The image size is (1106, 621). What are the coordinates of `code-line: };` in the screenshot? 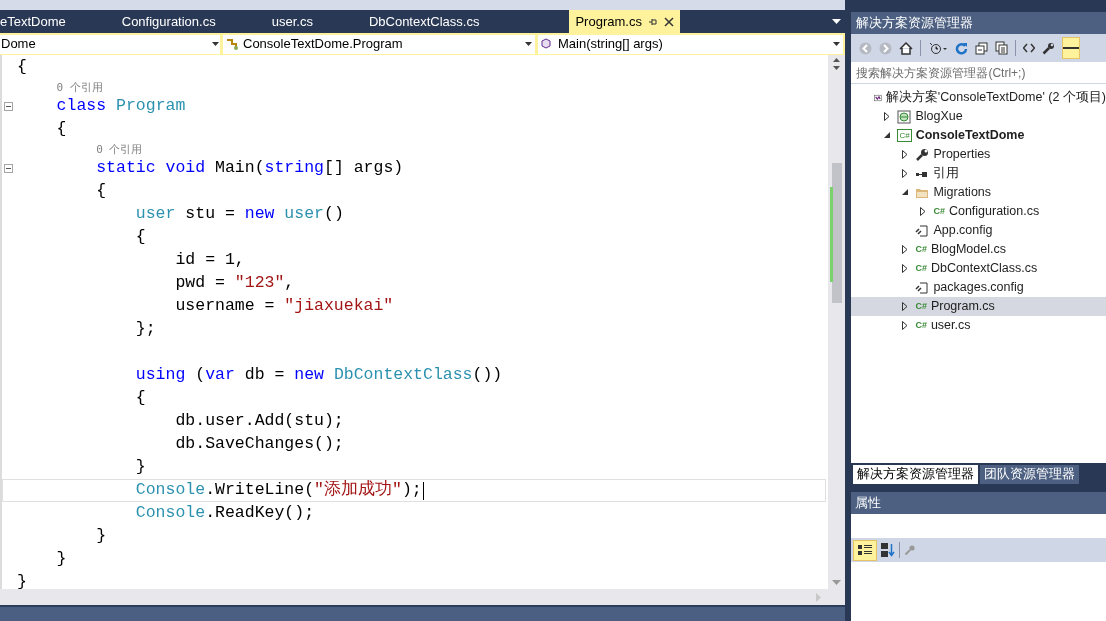 It's located at (145, 329).